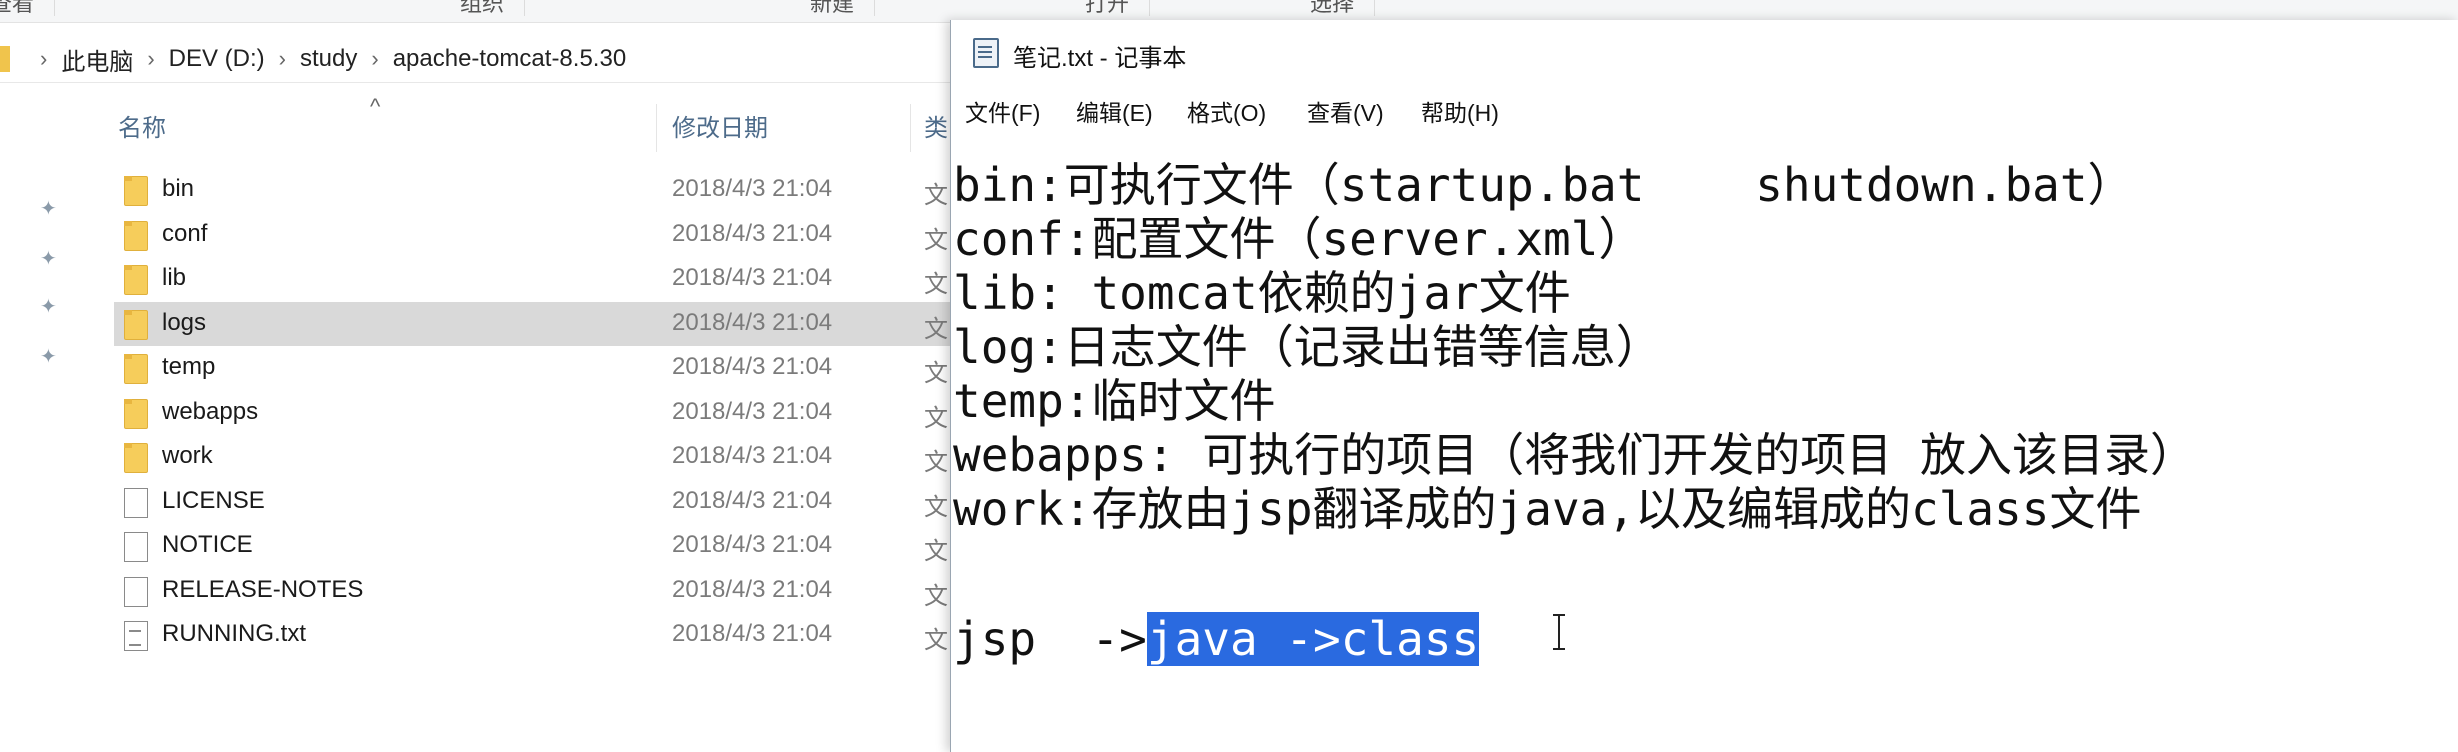  Describe the element at coordinates (480, 546) in the screenshot. I see `file-row: NOTICE 2018/4/3 21:04 文` at that location.